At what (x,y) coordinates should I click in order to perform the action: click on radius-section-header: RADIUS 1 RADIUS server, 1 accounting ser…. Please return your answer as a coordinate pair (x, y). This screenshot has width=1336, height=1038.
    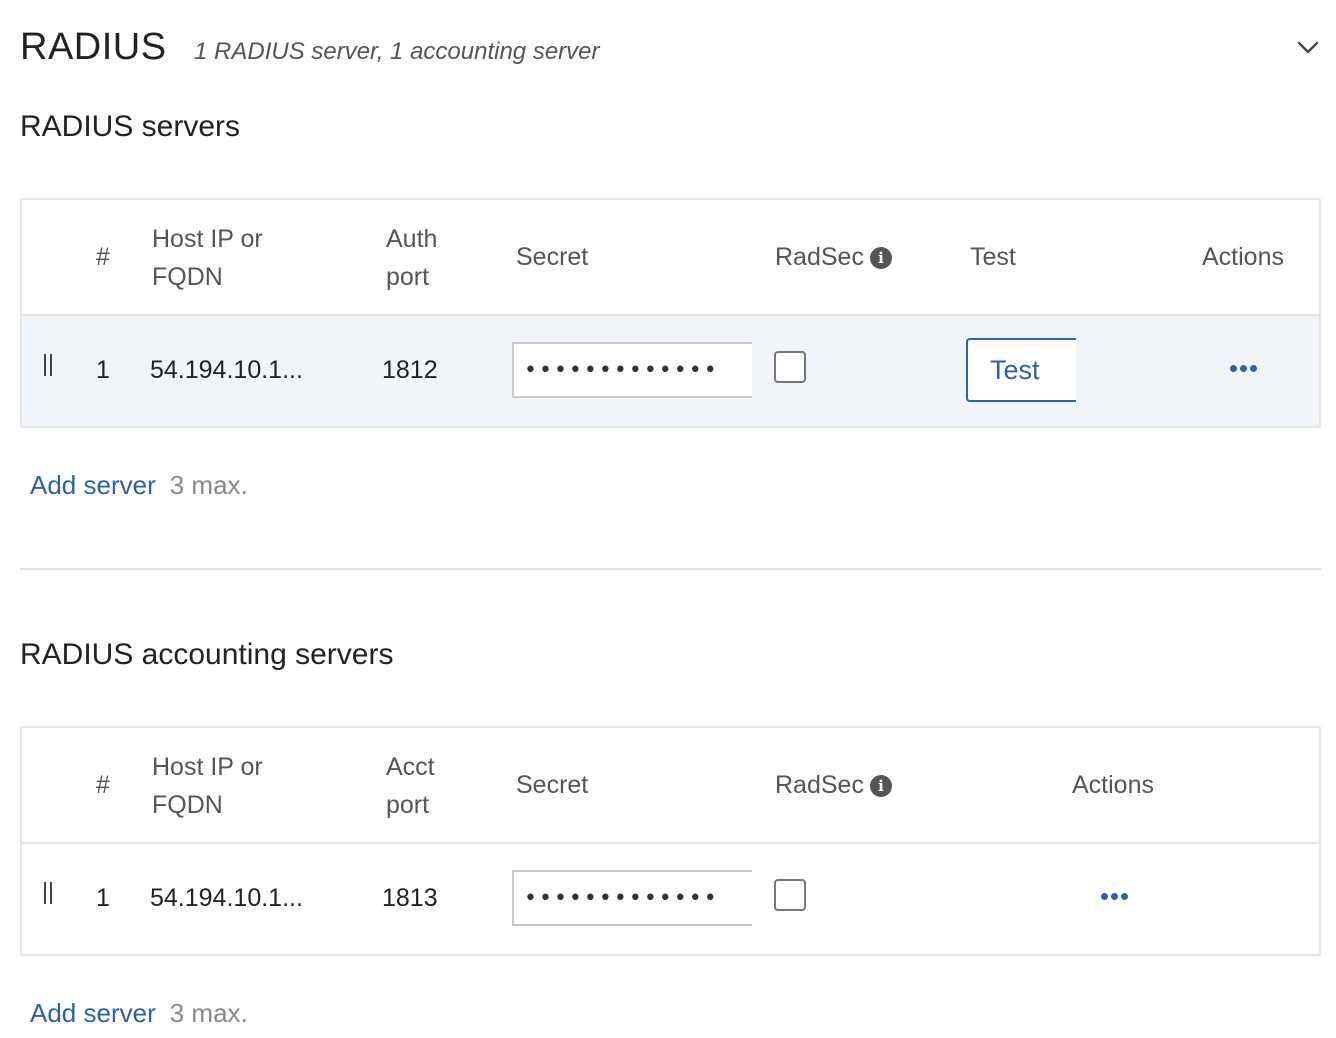
    Looking at the image, I should click on (670, 51).